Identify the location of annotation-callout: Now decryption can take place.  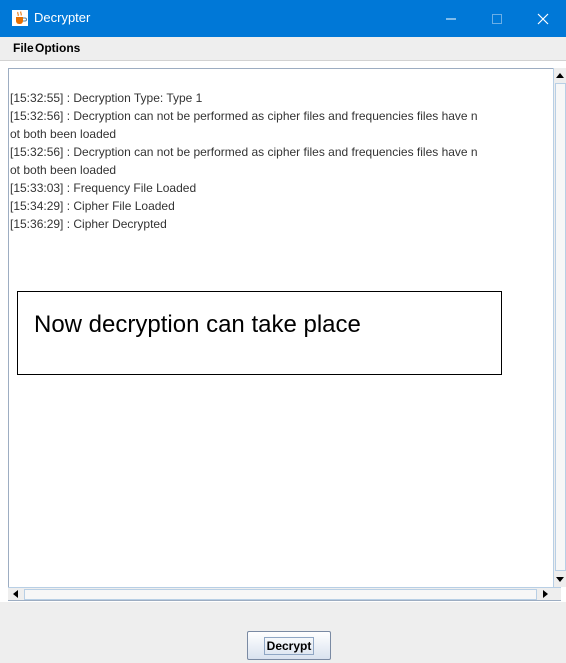
(259, 333).